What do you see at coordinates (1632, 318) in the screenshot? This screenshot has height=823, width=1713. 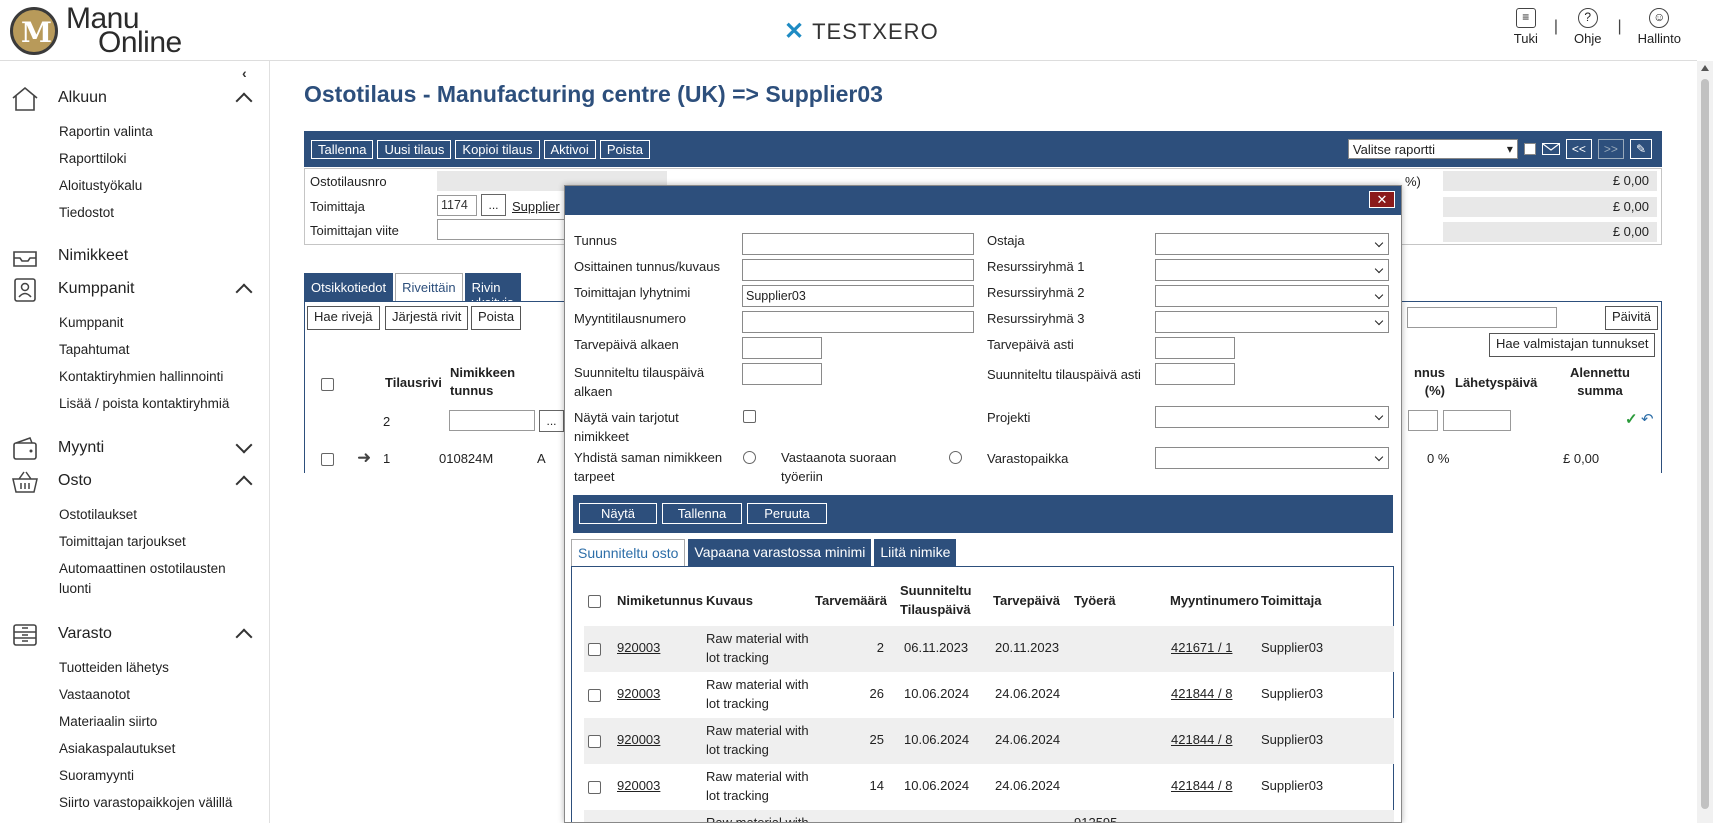 I see `update-button: Päivitä` at bounding box center [1632, 318].